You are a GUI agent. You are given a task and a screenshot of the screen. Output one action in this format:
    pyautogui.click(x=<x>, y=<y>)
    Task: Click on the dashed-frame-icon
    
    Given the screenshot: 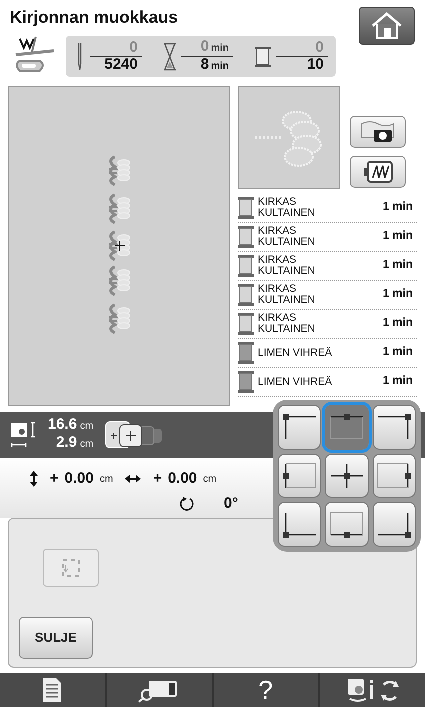 What is the action you would take?
    pyautogui.click(x=71, y=568)
    